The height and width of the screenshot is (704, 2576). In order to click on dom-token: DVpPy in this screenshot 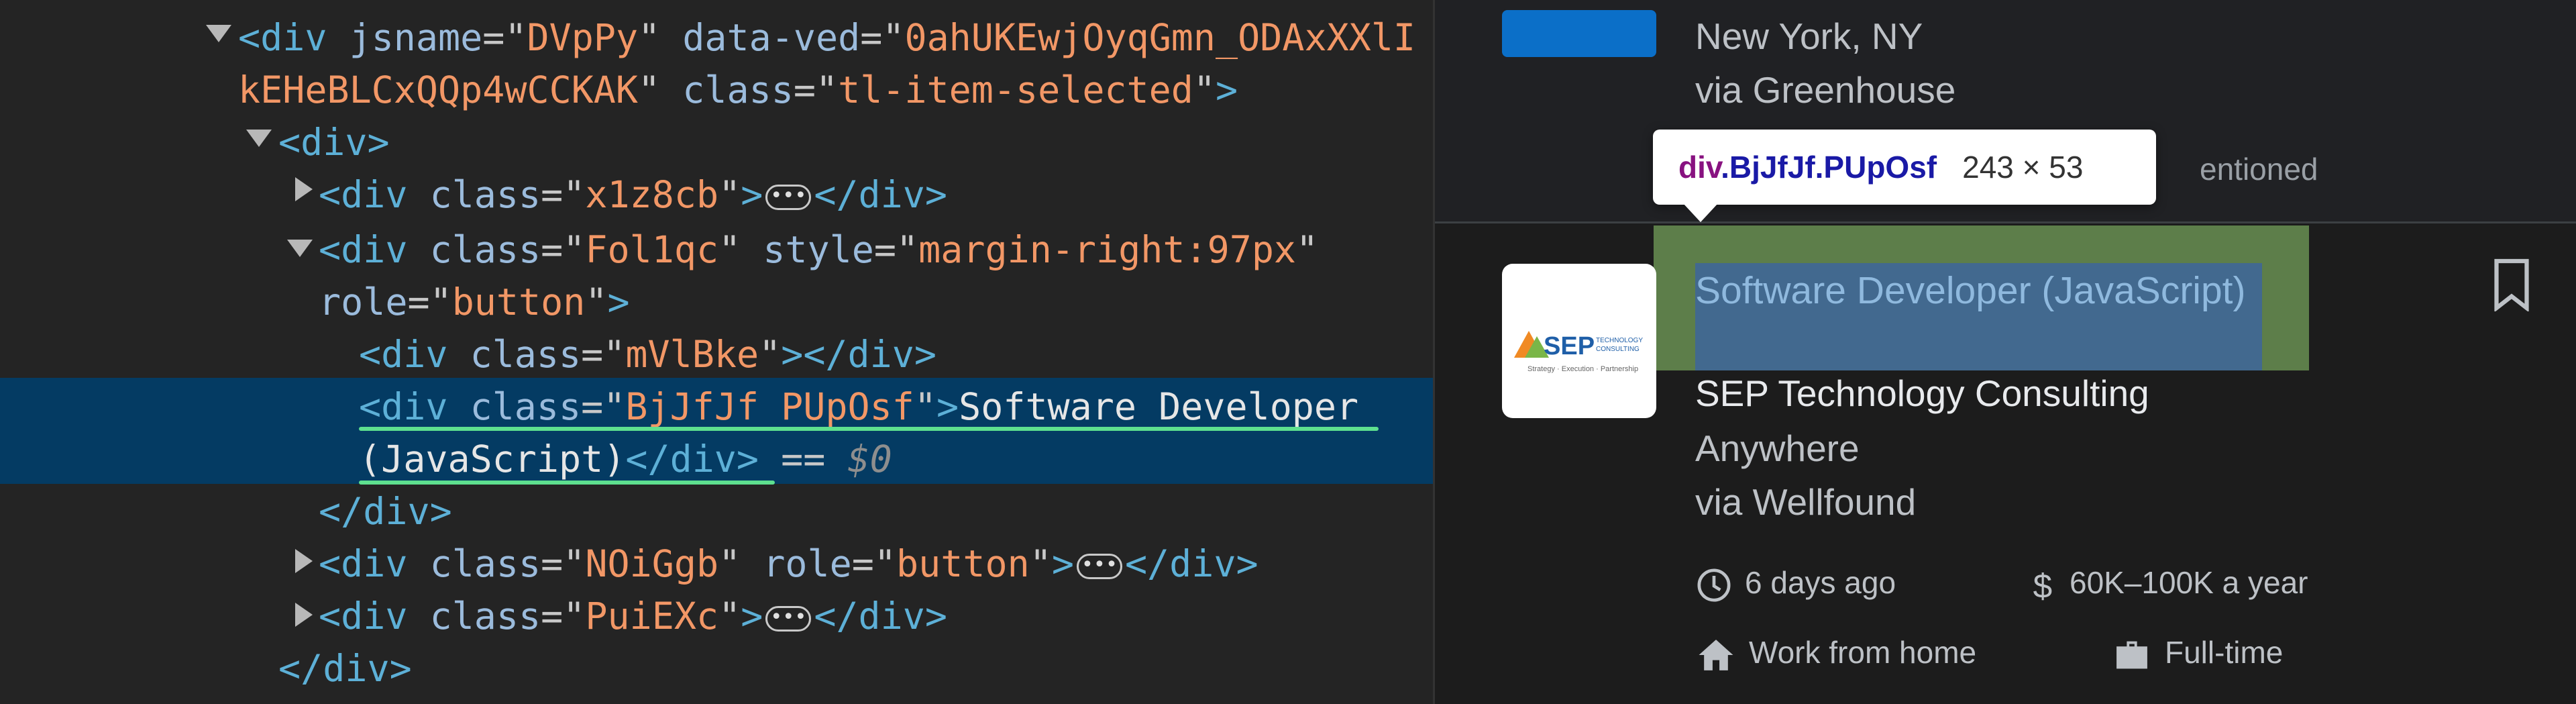, I will do `click(583, 37)`.